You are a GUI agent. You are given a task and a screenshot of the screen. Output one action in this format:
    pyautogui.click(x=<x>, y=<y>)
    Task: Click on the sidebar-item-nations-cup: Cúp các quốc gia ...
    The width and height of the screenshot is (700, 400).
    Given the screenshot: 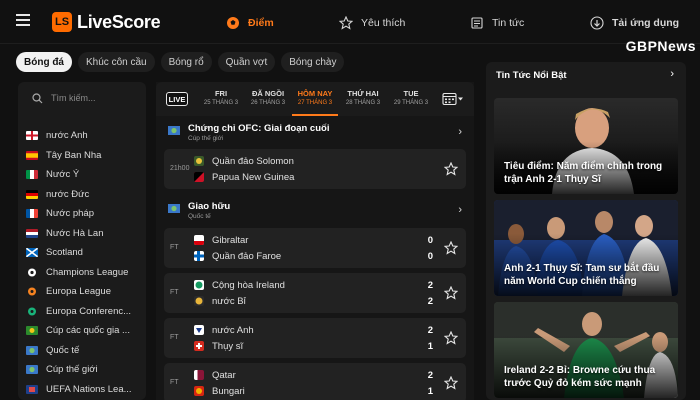 What is the action you would take?
    pyautogui.click(x=86, y=331)
    